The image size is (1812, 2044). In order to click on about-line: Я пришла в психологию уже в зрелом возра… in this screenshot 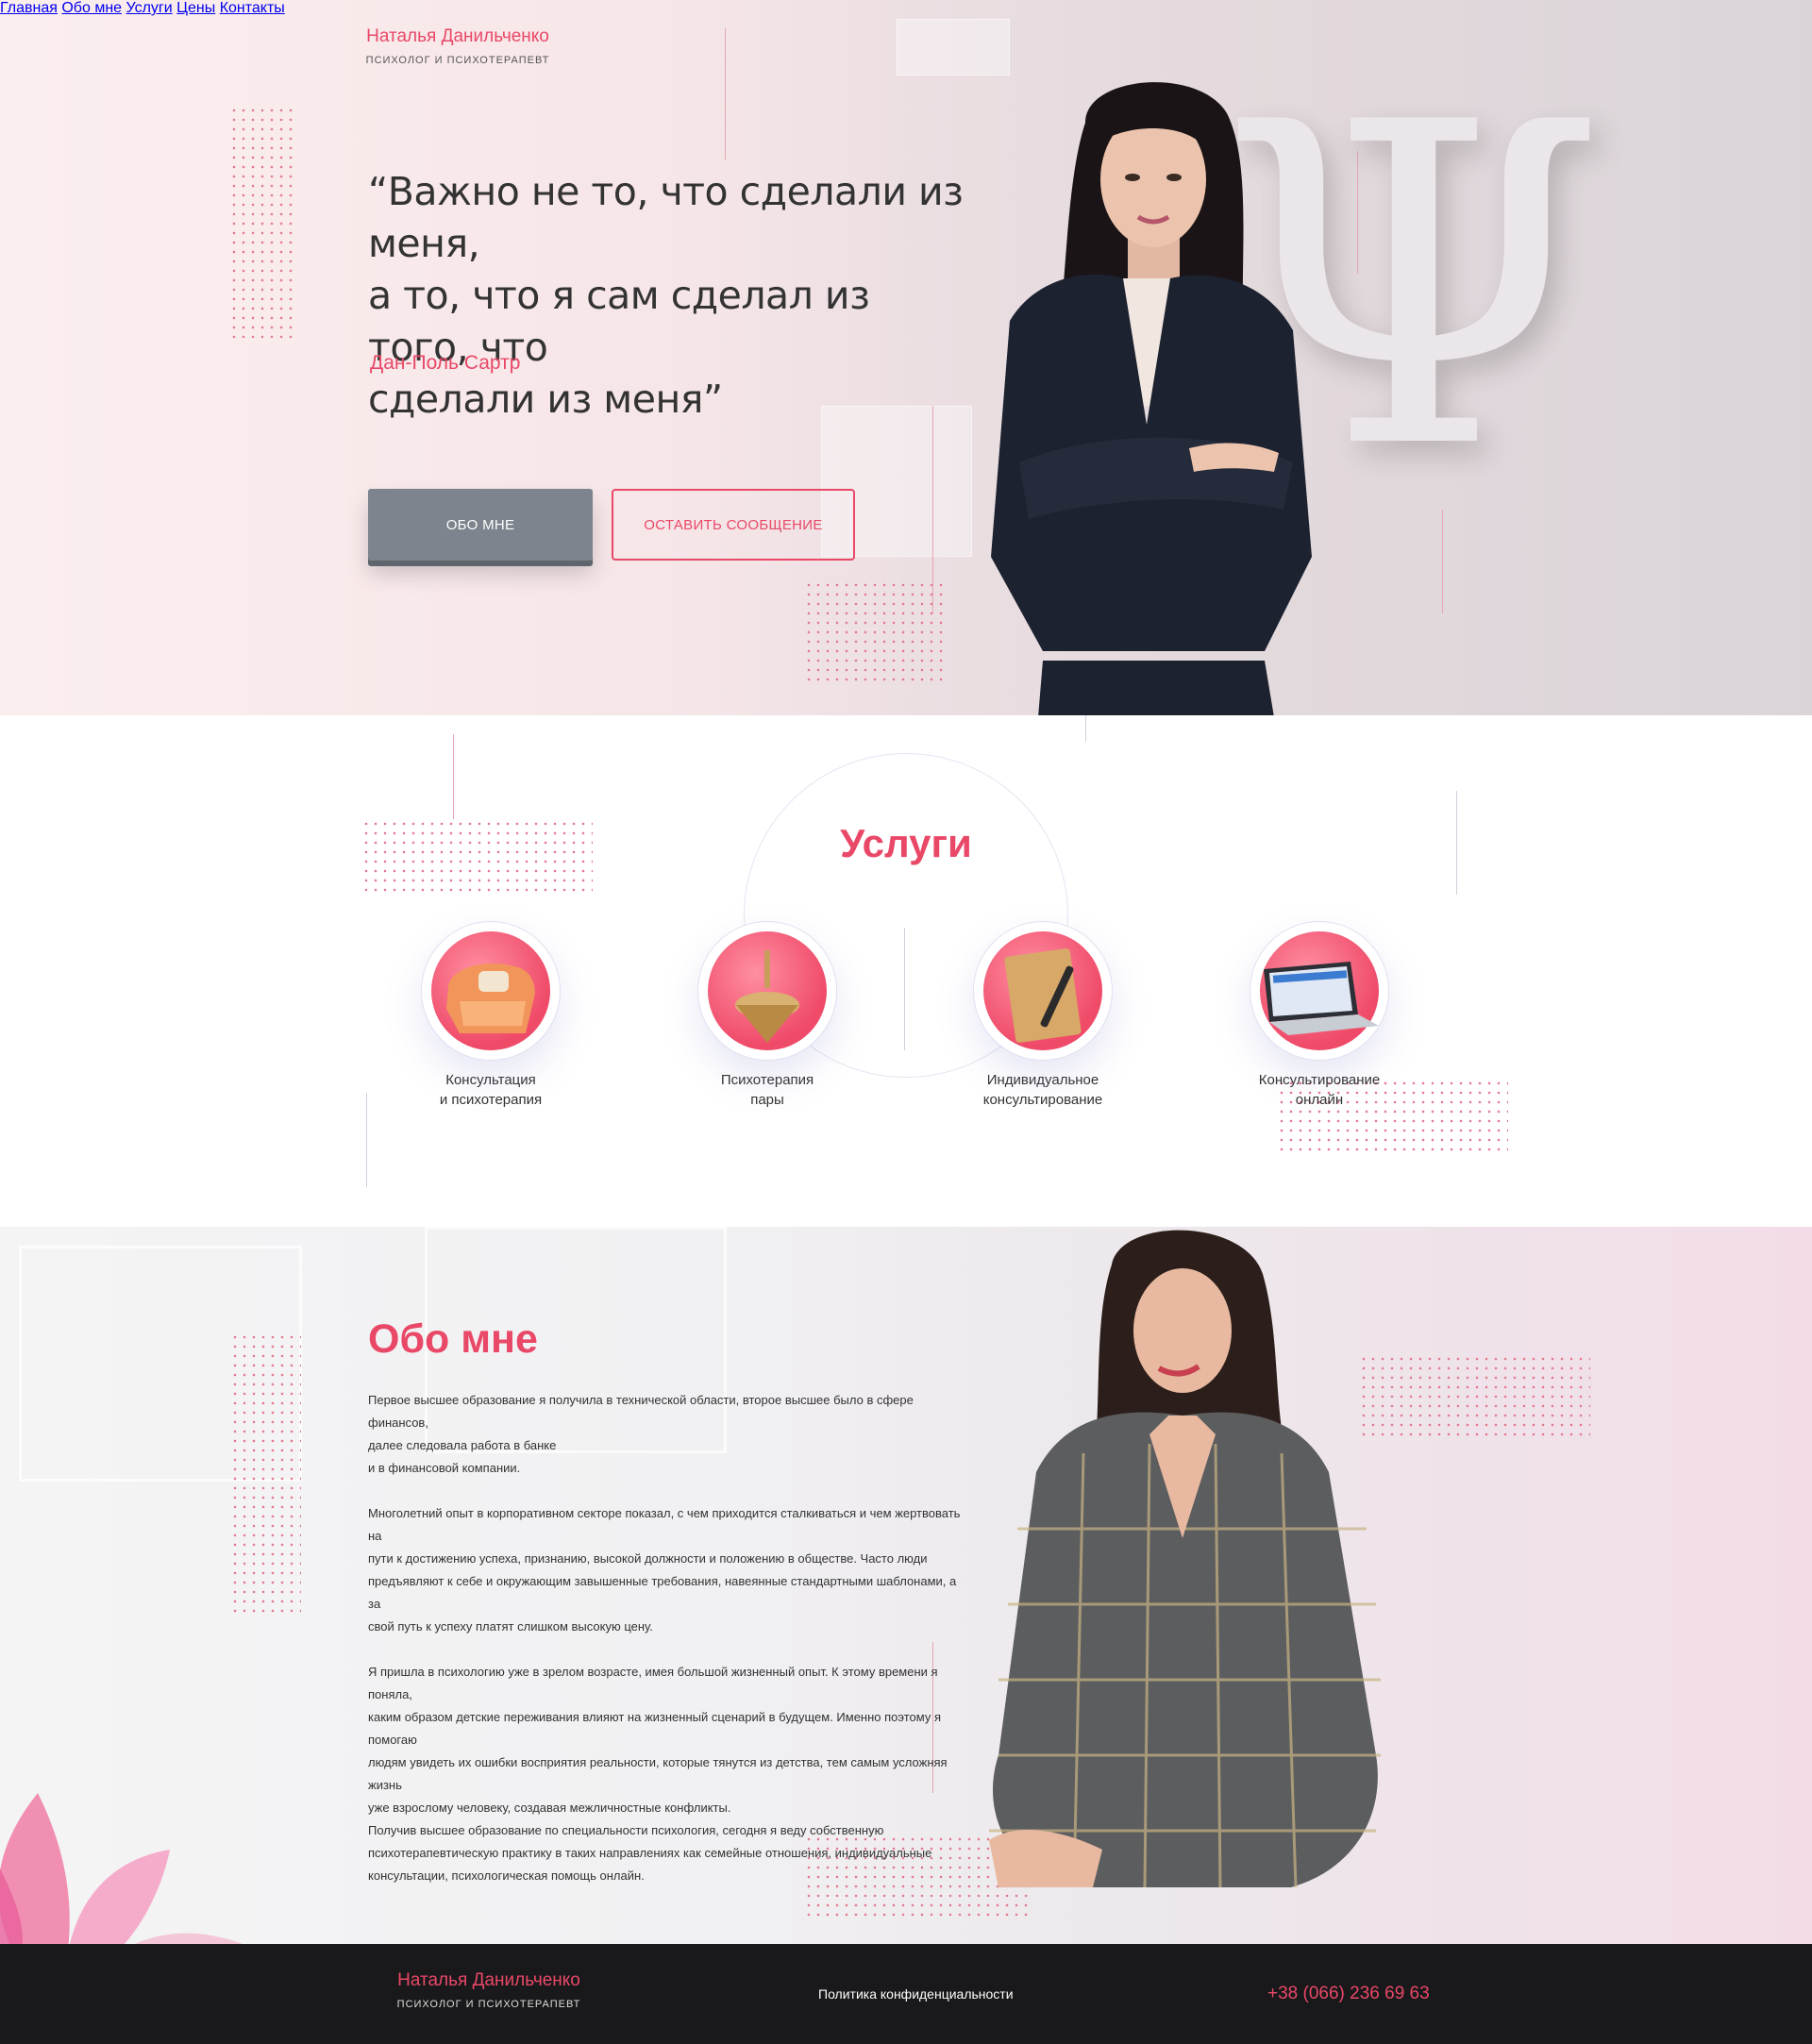, I will do `click(653, 1683)`.